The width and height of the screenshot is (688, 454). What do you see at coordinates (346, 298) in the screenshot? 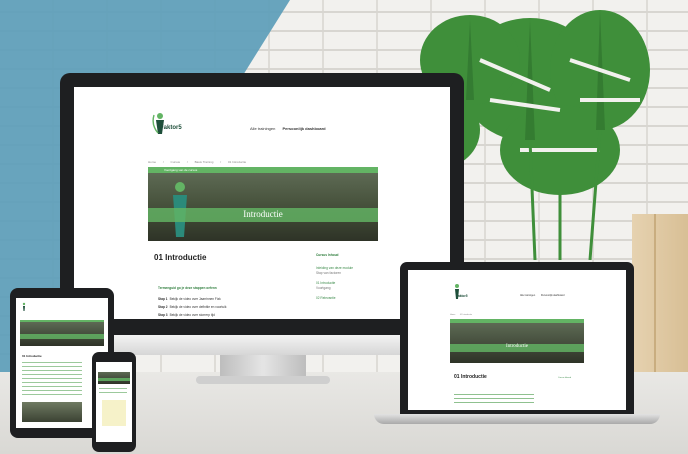
I see `sidebar-item: 02 Relevantie` at bounding box center [346, 298].